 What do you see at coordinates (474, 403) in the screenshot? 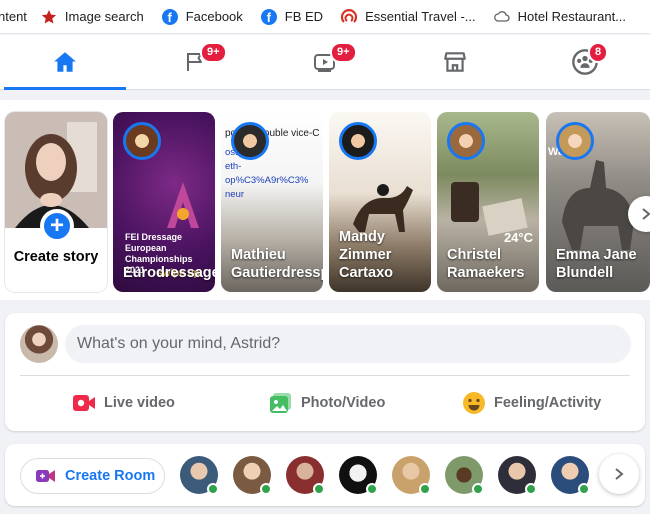
I see `feeling-icon` at bounding box center [474, 403].